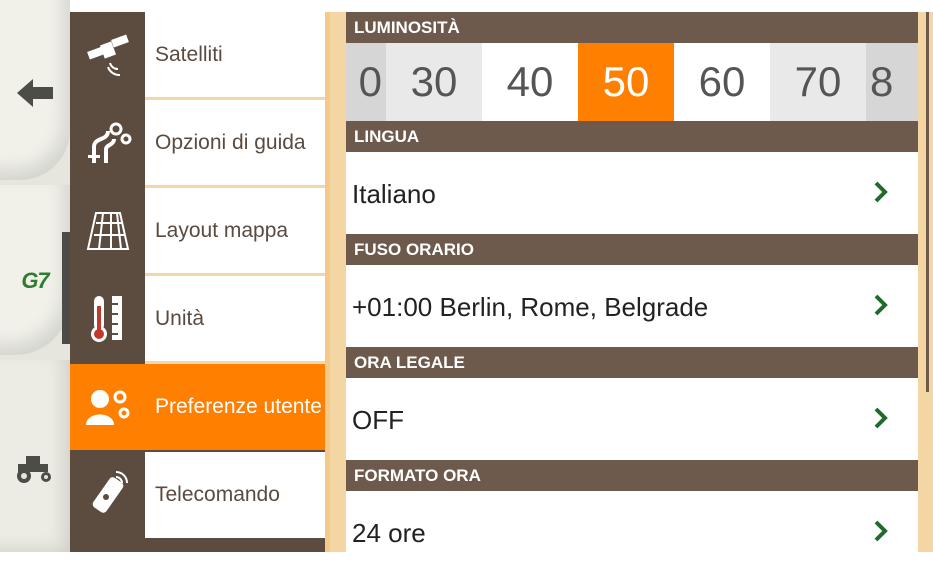 The height and width of the screenshot is (575, 933). Describe the element at coordinates (892, 82) in the screenshot. I see `brightness-option: 8` at that location.